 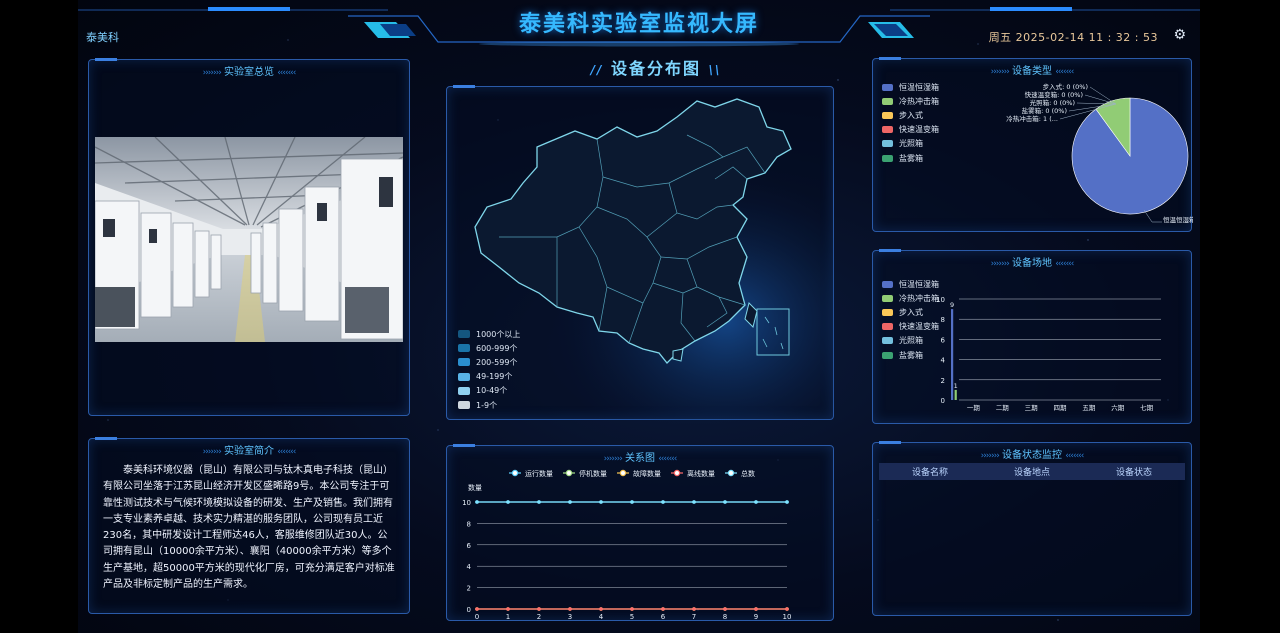 I want to click on overview-title: 实验室总览, so click(x=249, y=72).